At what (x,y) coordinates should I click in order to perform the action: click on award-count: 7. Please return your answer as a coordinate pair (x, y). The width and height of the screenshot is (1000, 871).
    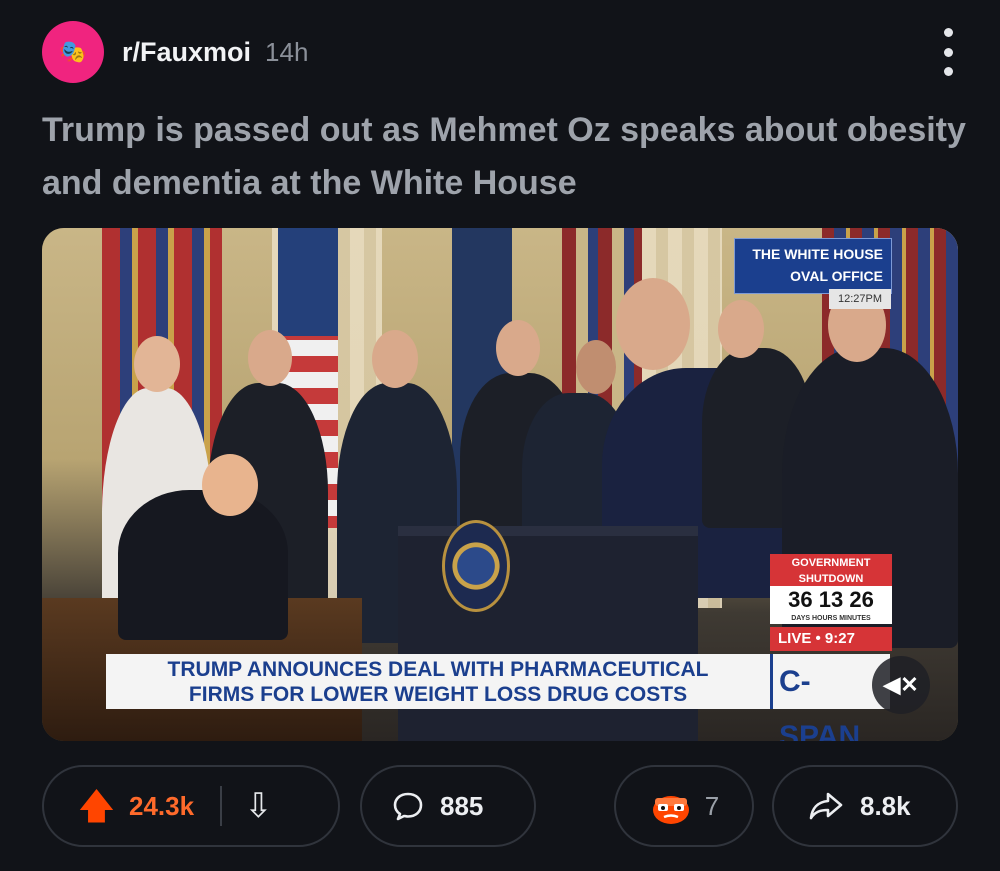
    Looking at the image, I should click on (712, 805).